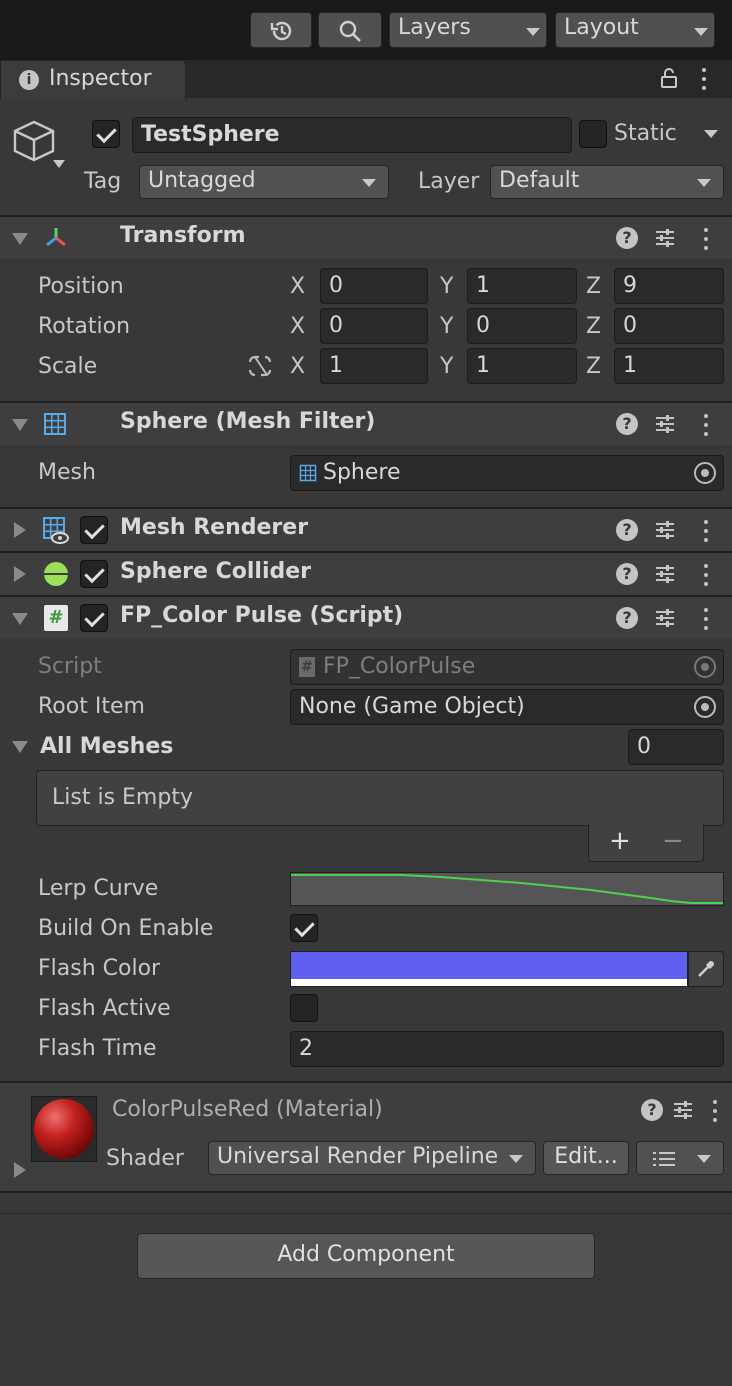  Describe the element at coordinates (706, 969) in the screenshot. I see `eyedropper-button` at that location.